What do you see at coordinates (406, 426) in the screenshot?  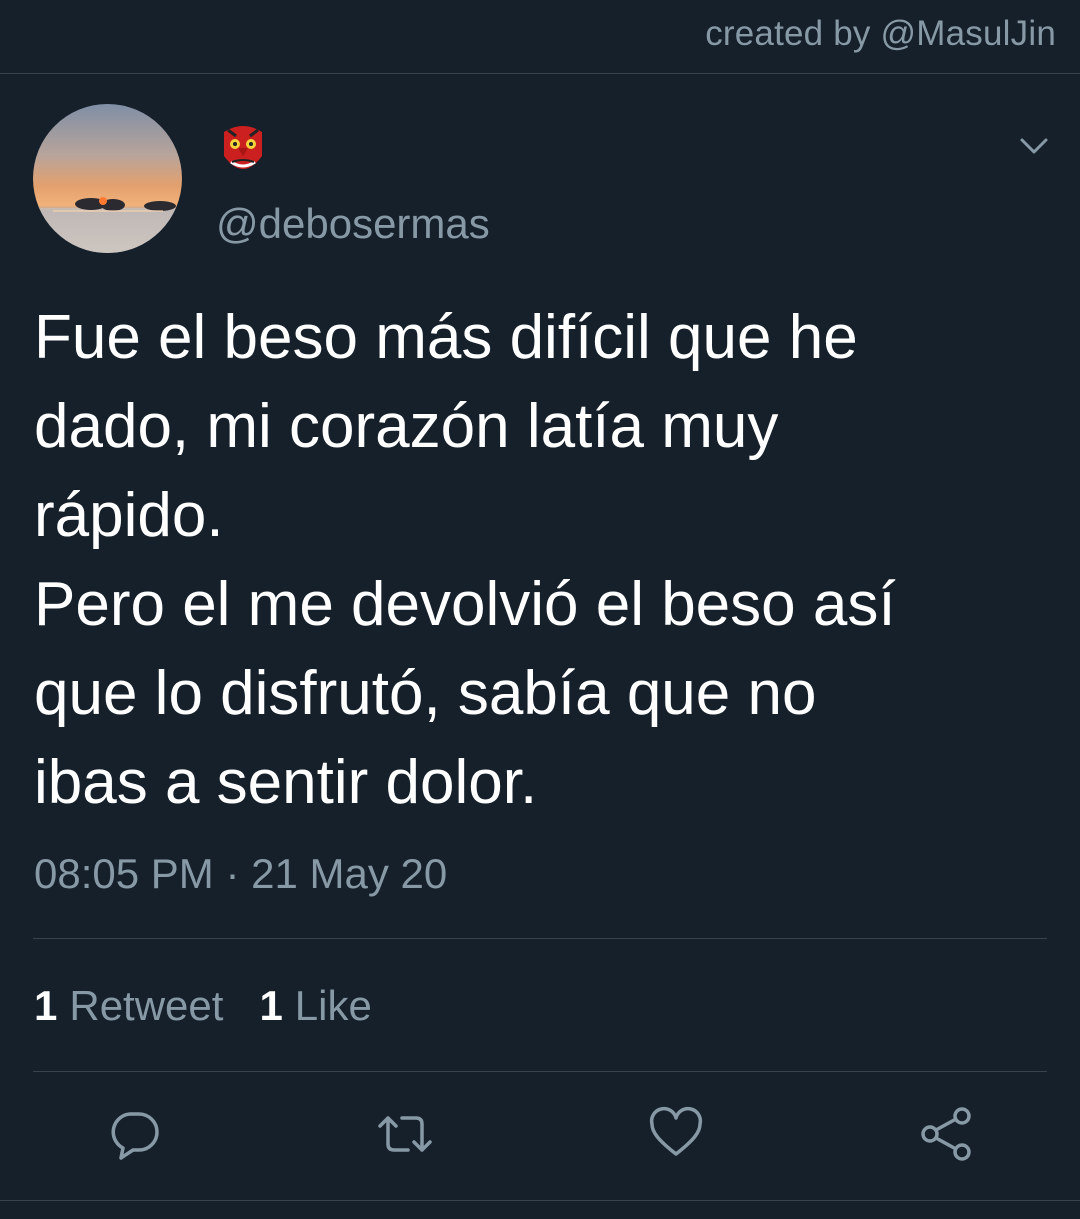 I see `tweet-line: dado, mi corazón latía muy` at bounding box center [406, 426].